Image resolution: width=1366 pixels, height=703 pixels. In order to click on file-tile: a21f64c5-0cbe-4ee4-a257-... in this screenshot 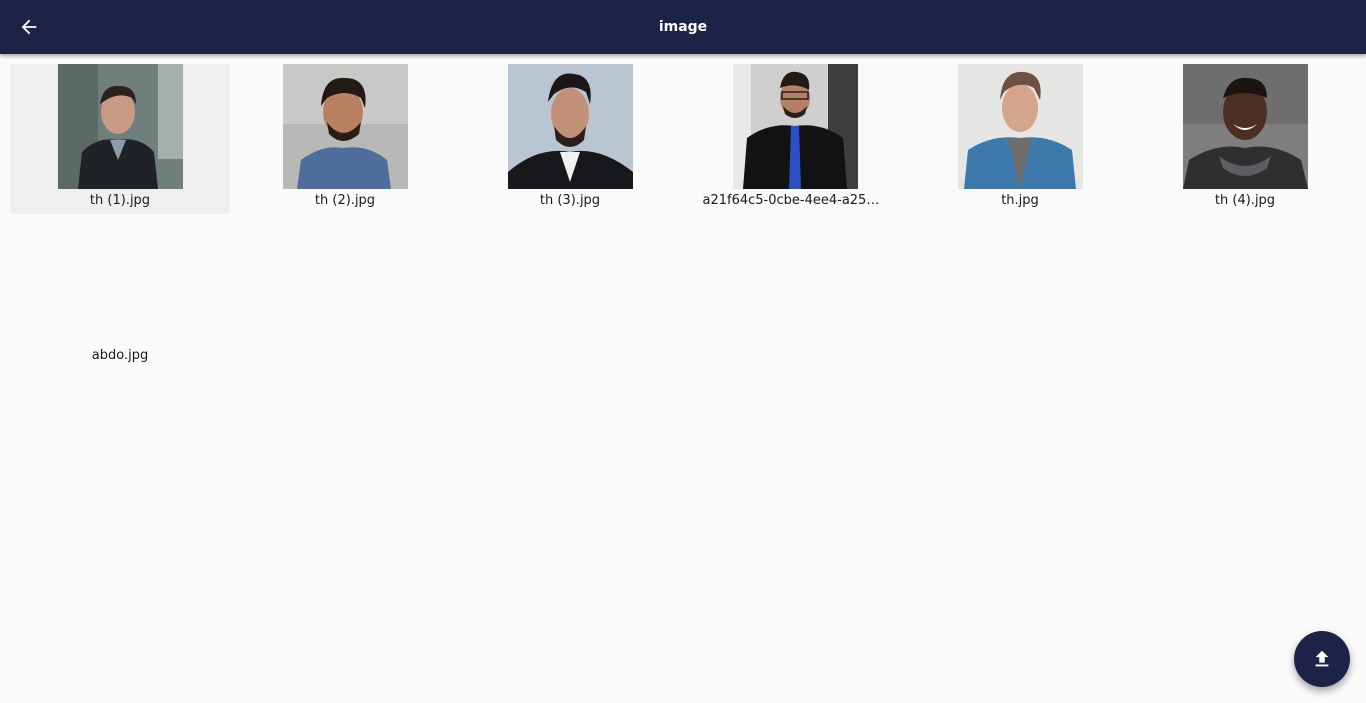, I will do `click(795, 139)`.